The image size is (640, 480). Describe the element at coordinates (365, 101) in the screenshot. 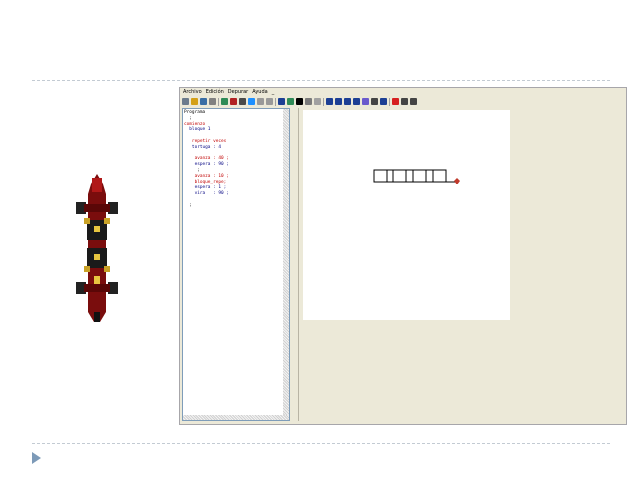

I see `fill-icon` at that location.